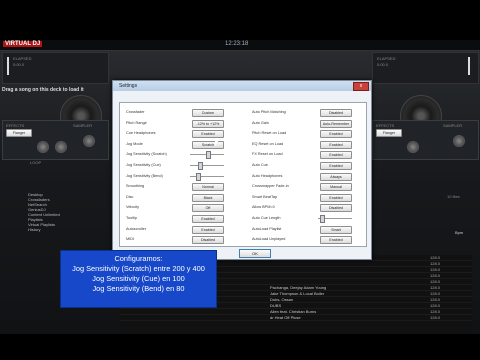  Describe the element at coordinates (144, 175) in the screenshot. I see `option-label: Jog Sensitivity (Bend)` at that location.